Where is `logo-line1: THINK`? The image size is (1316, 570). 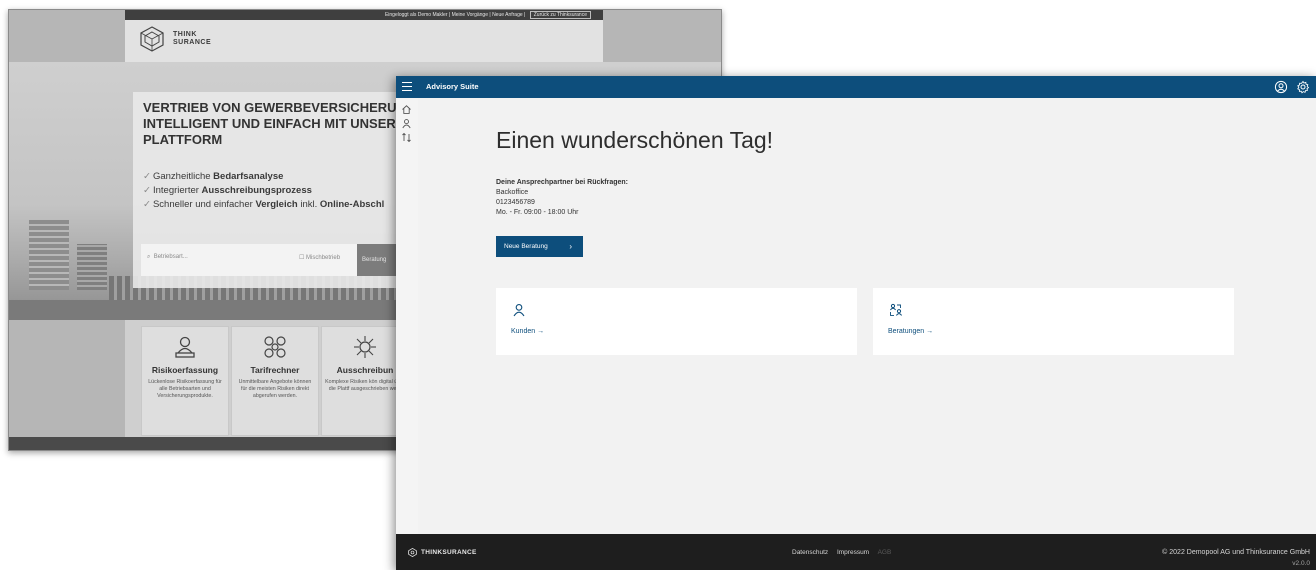
logo-line1: THINK is located at coordinates (185, 34).